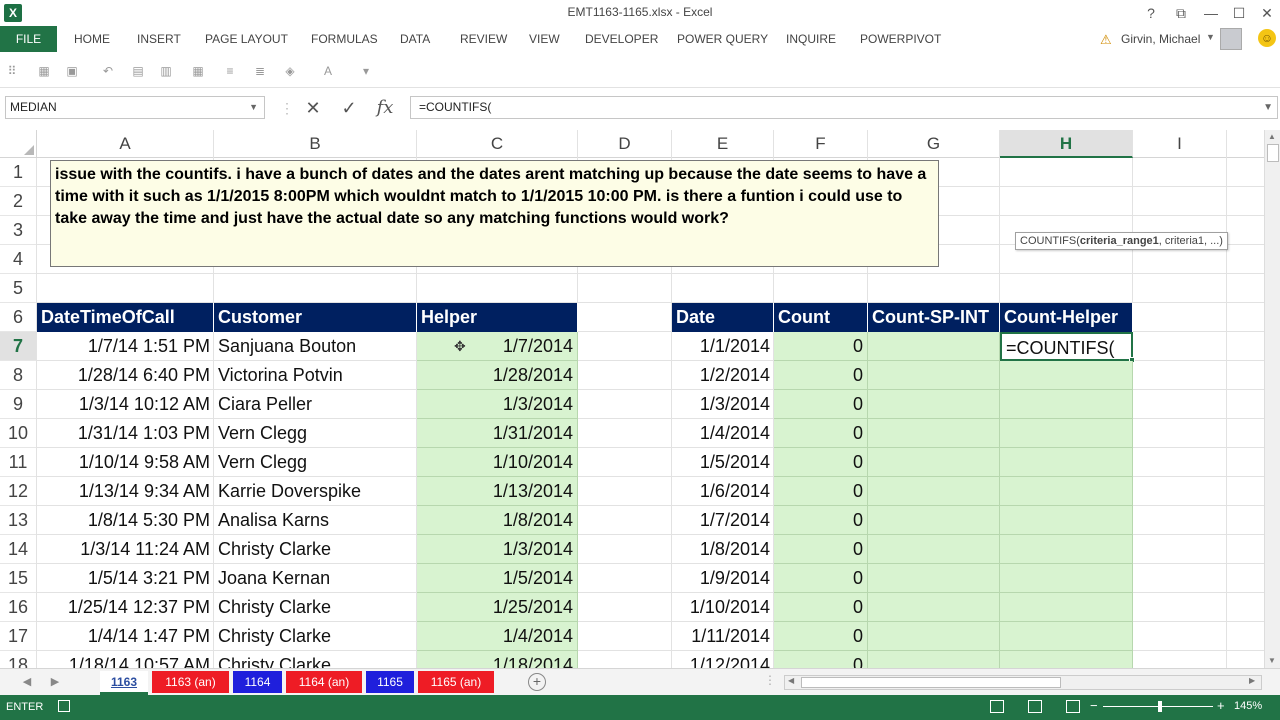  What do you see at coordinates (125, 549) in the screenshot?
I see `datetime-cell: 1/3/14 11:24 AM` at bounding box center [125, 549].